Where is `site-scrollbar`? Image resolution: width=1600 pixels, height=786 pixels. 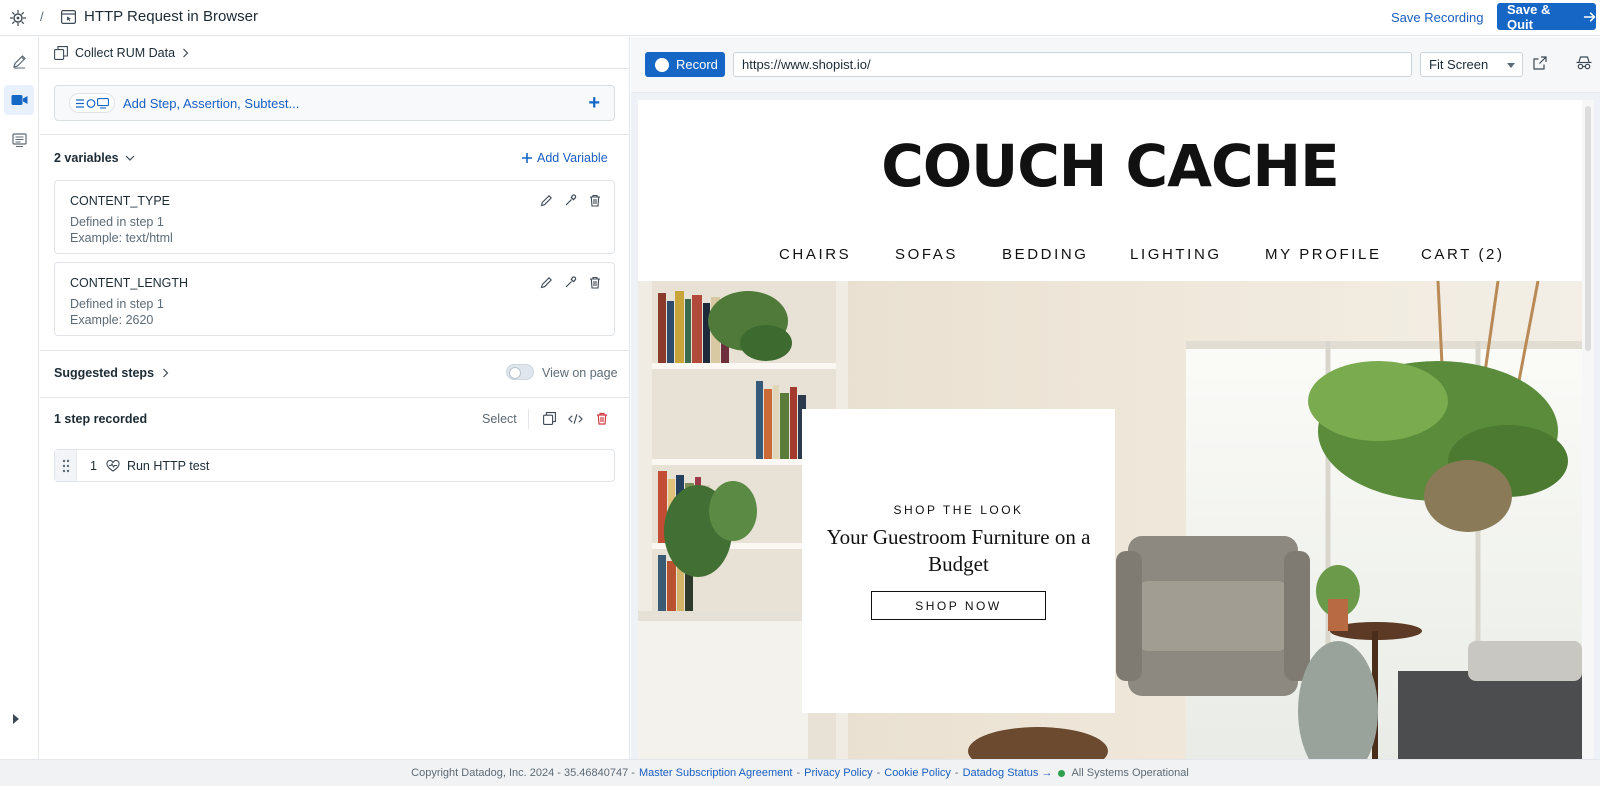 site-scrollbar is located at coordinates (1588, 429).